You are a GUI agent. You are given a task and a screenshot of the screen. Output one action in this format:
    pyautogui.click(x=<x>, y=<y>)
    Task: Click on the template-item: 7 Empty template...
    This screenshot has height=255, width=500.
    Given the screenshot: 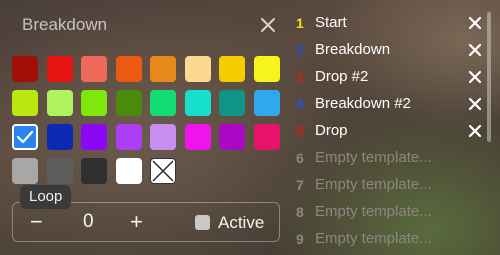 What is the action you would take?
    pyautogui.click(x=392, y=185)
    